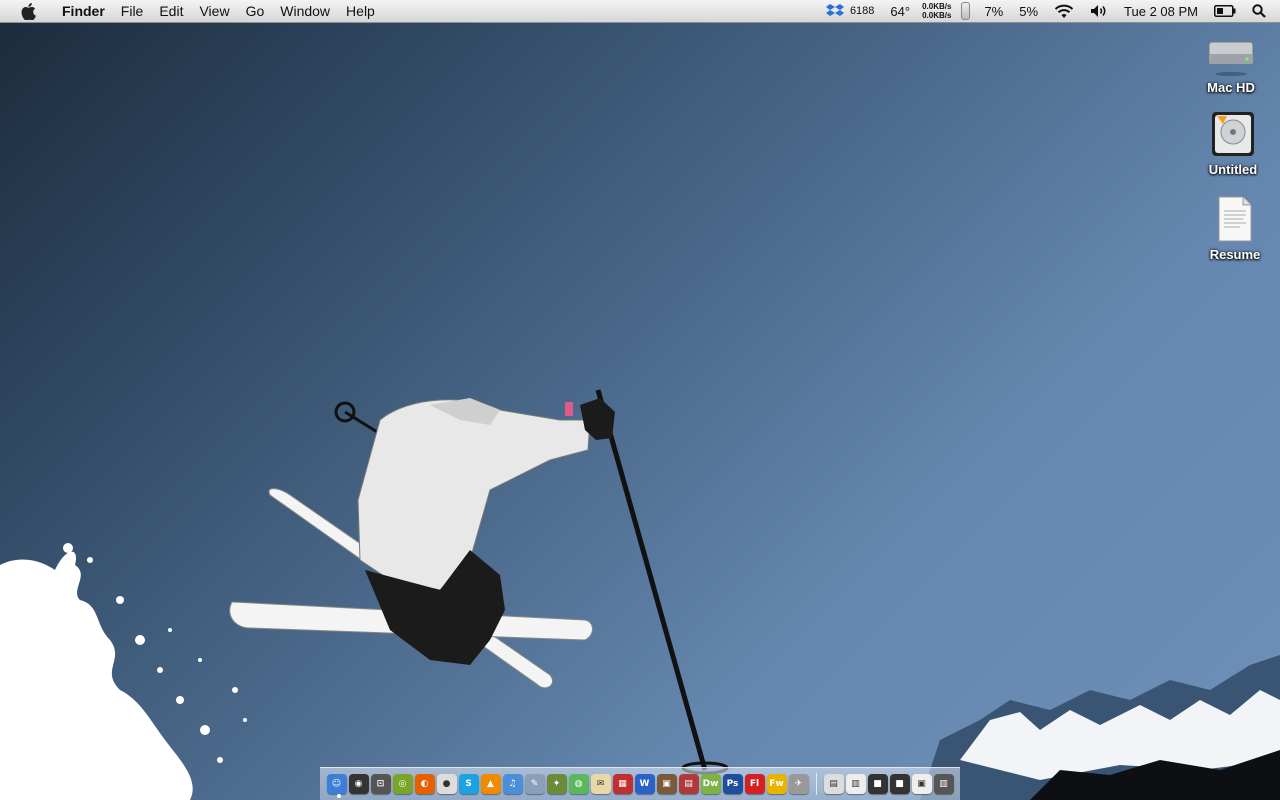 Image resolution: width=1280 pixels, height=800 pixels. I want to click on photo-booth-icon: ▤, so click(688, 784).